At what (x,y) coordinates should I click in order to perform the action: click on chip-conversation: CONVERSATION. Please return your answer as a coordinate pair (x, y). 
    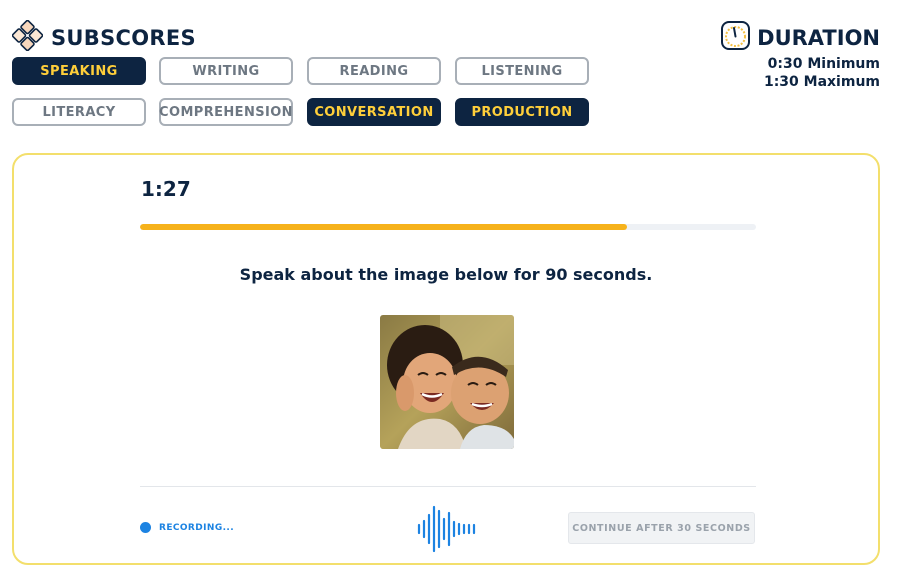
    Looking at the image, I should click on (374, 112).